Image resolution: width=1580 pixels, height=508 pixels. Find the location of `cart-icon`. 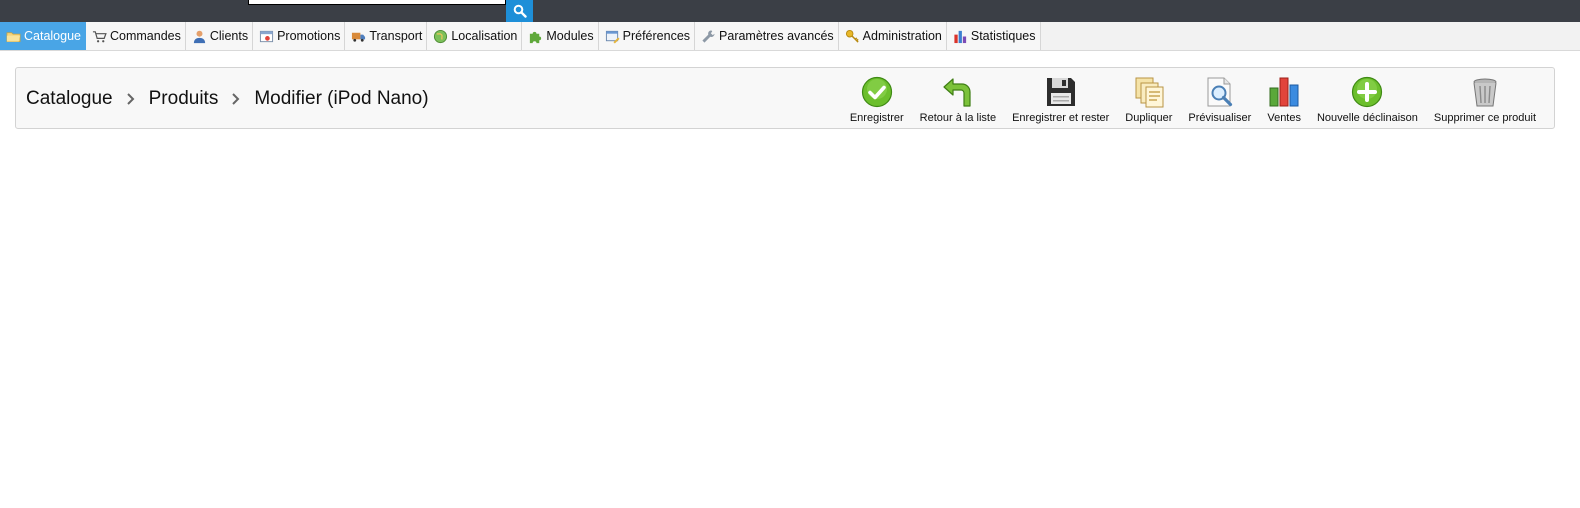

cart-icon is located at coordinates (99, 36).